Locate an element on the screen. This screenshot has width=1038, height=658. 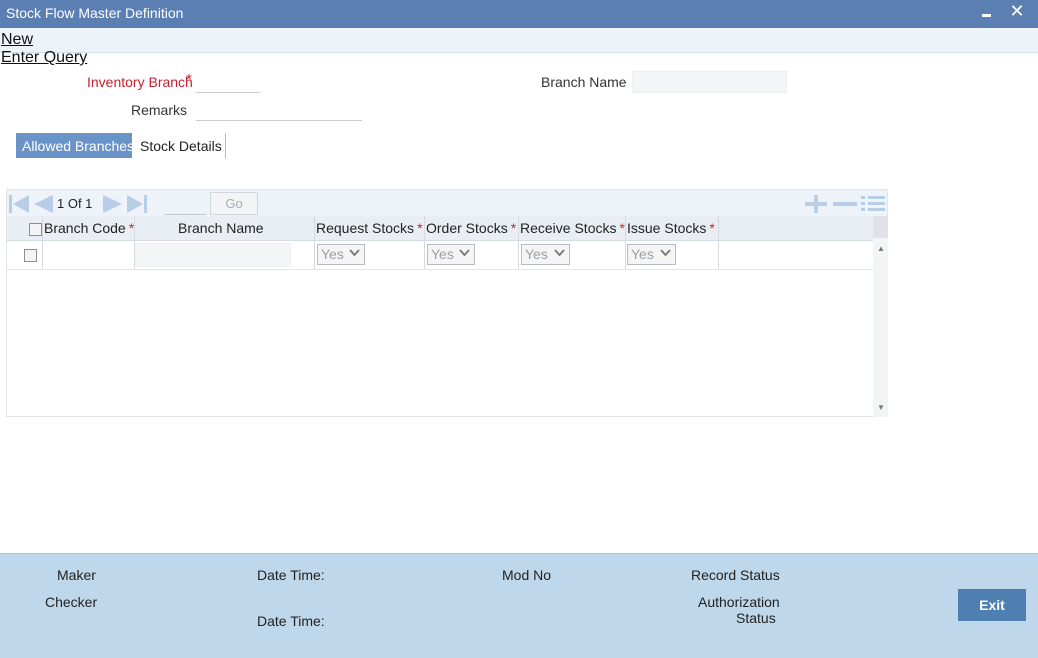
order-stocks-select: Yes is located at coordinates (451, 254).